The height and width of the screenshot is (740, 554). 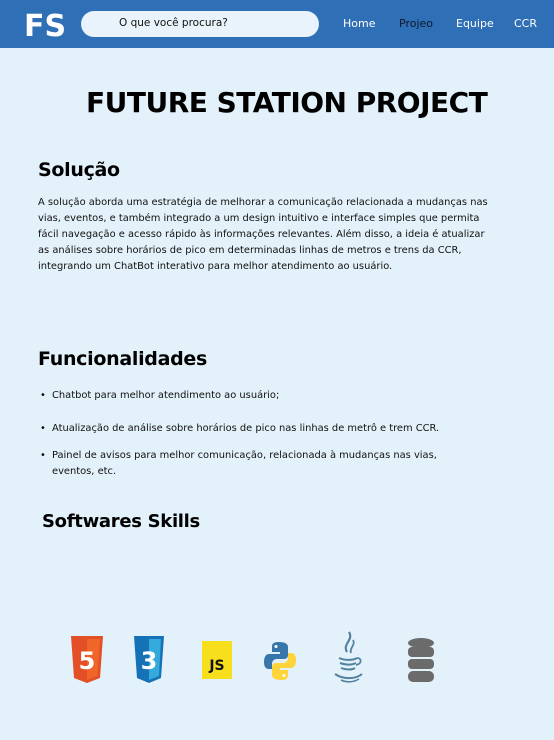 I want to click on database-icon, so click(x=421, y=660).